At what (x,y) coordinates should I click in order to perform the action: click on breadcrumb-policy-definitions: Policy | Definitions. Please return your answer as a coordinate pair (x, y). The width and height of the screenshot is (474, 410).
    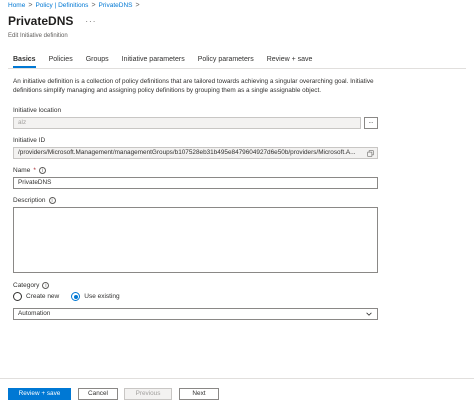
    Looking at the image, I should click on (61, 5).